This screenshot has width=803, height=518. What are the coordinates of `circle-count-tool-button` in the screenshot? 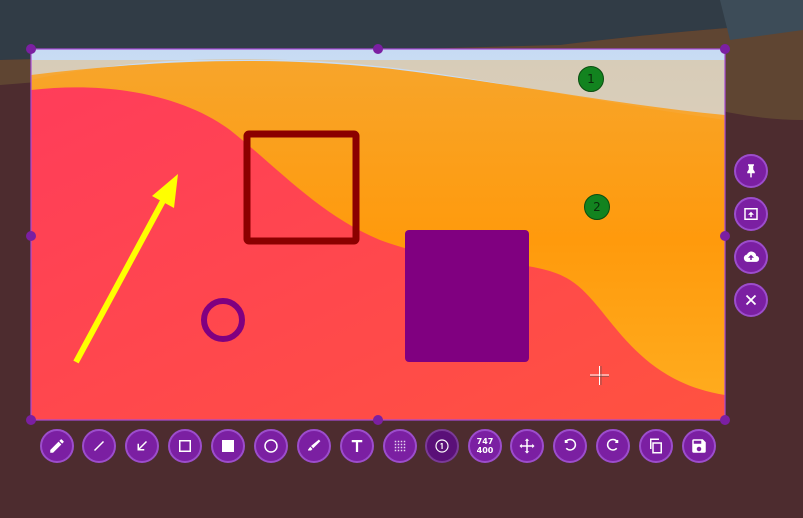 It's located at (442, 446).